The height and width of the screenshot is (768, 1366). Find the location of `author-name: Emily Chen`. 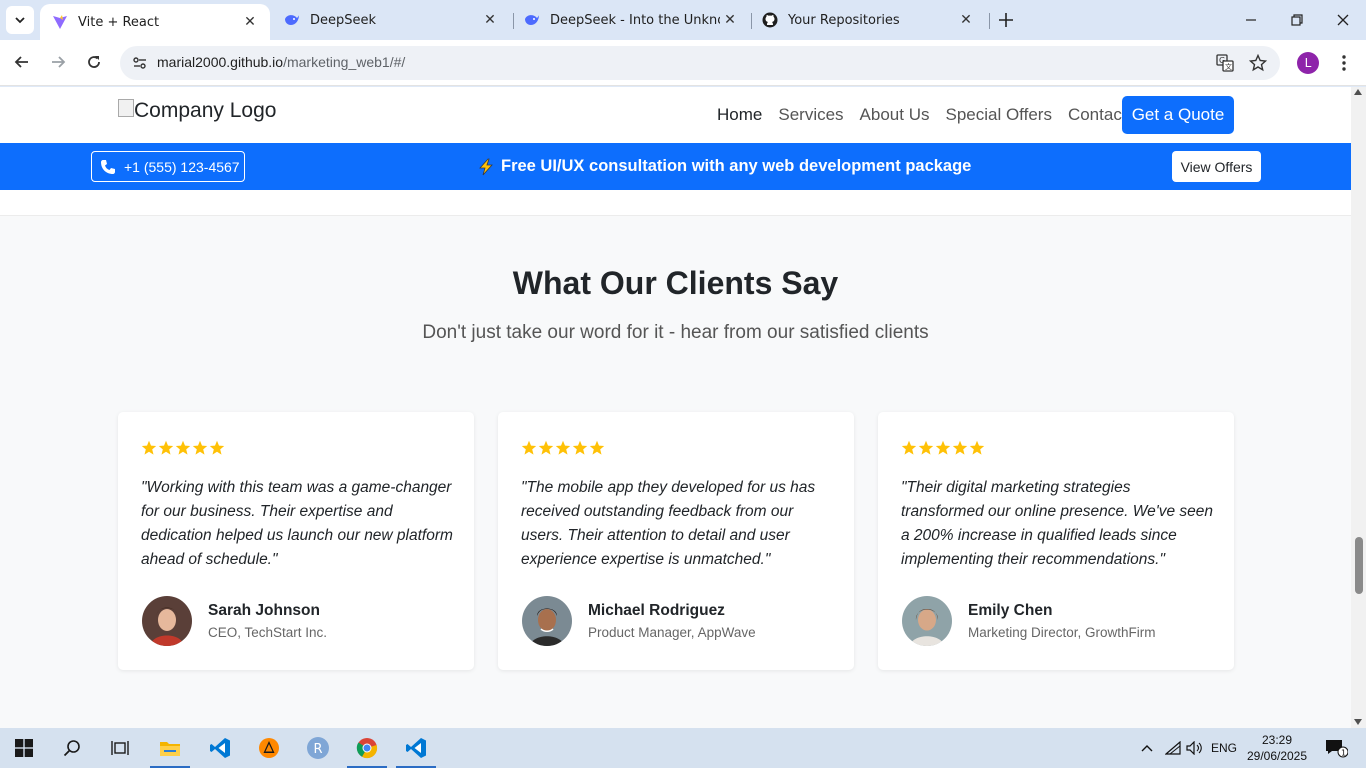

author-name: Emily Chen is located at coordinates (1010, 610).